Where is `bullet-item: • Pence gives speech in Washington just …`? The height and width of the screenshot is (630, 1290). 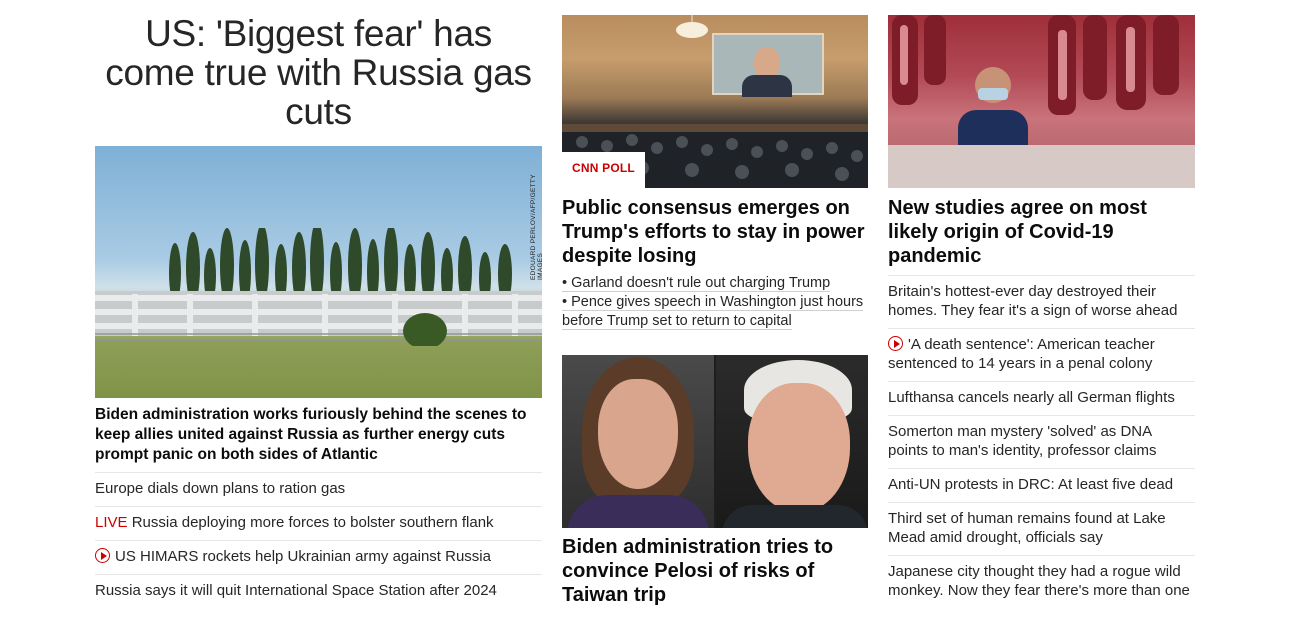 bullet-item: • Pence gives speech in Washington just … is located at coordinates (715, 312).